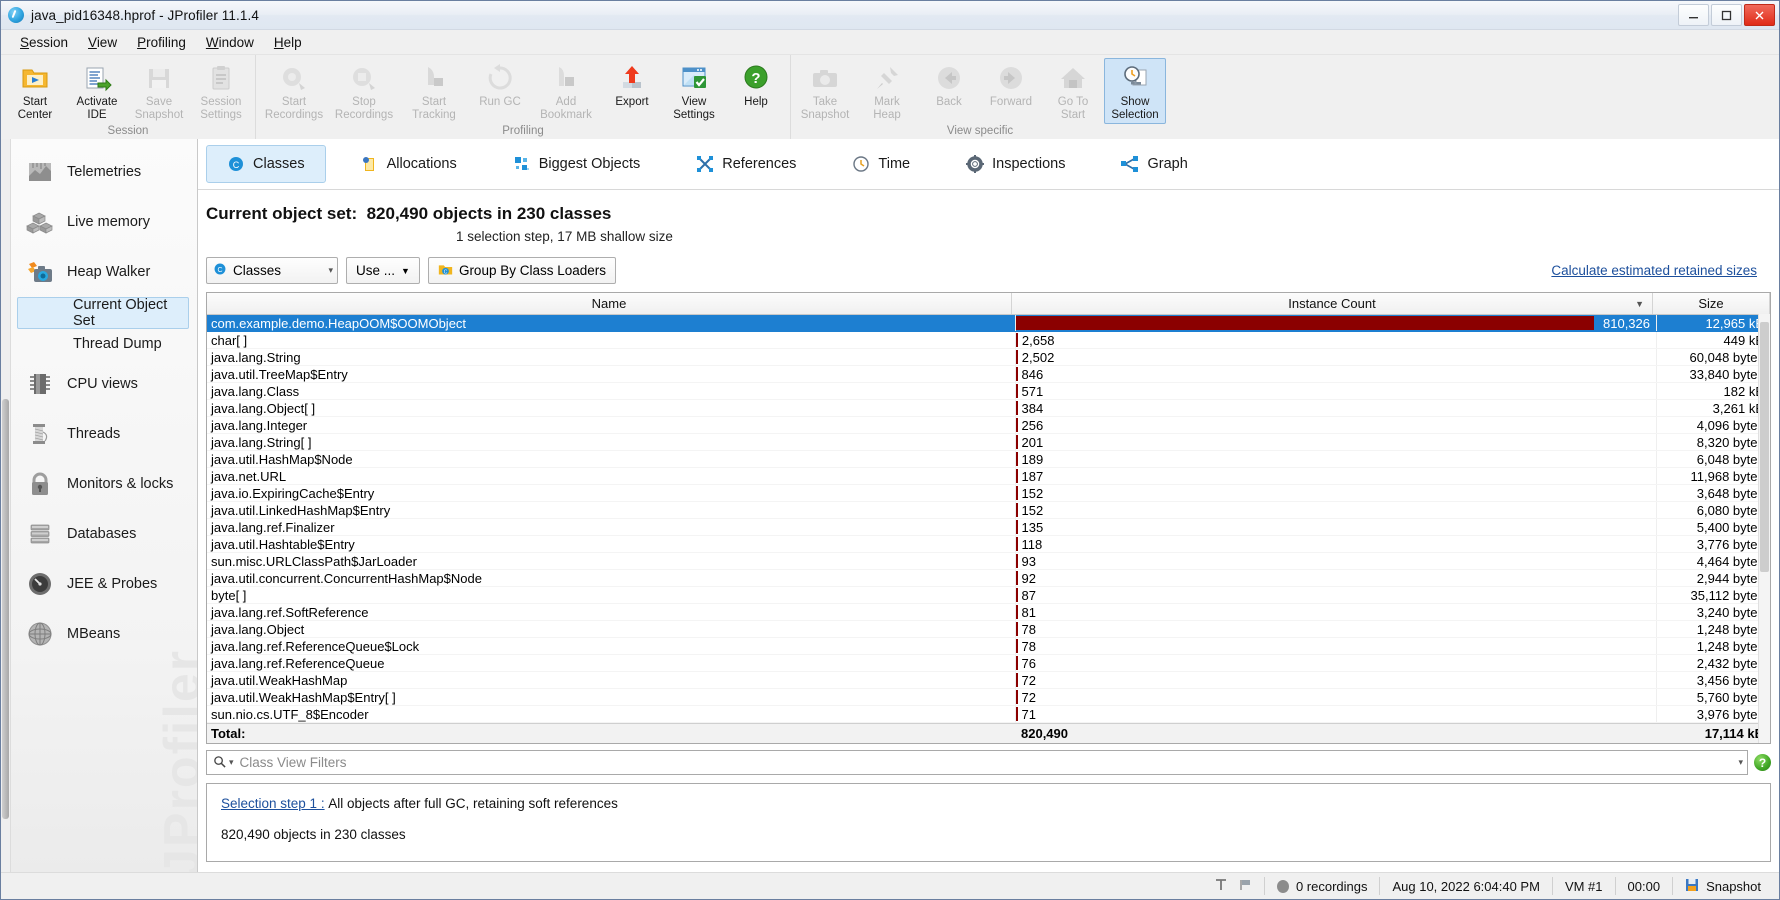  I want to click on sidebar-item-cpu-views: CPU views, so click(99, 384).